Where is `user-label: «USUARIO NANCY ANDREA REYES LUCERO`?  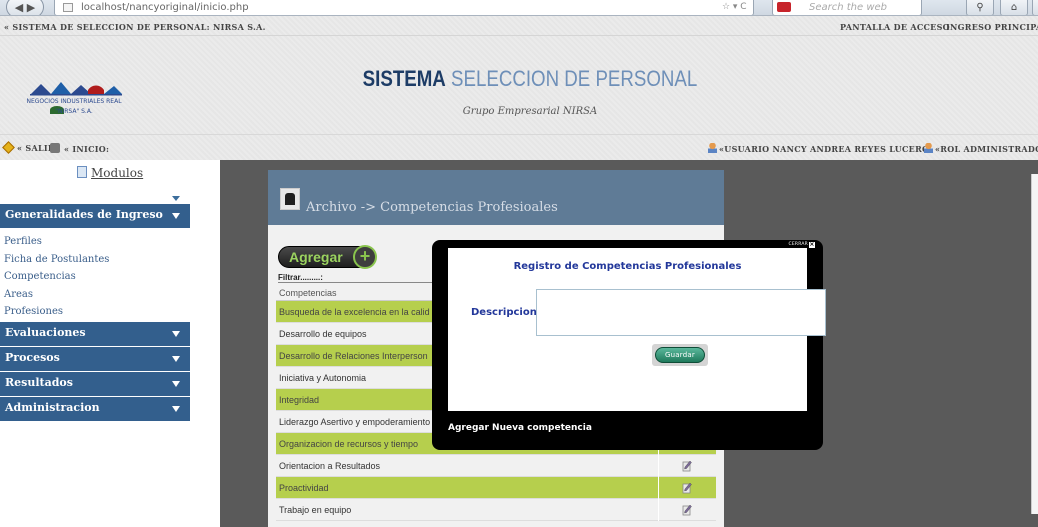 user-label: «USUARIO NANCY ANDREA REYES LUCERO is located at coordinates (824, 149).